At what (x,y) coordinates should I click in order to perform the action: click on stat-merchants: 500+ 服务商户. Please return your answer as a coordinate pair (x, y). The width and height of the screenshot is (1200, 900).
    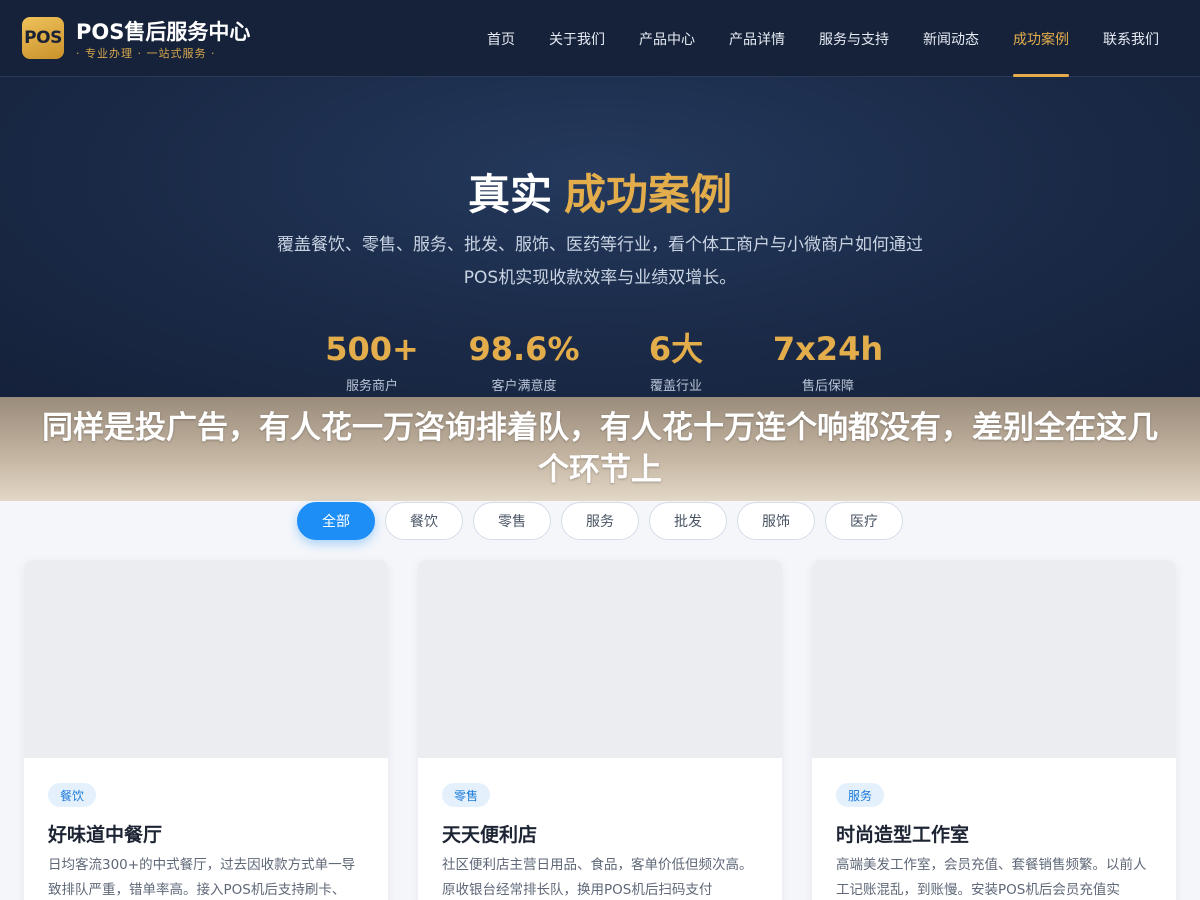
    Looking at the image, I should click on (372, 362).